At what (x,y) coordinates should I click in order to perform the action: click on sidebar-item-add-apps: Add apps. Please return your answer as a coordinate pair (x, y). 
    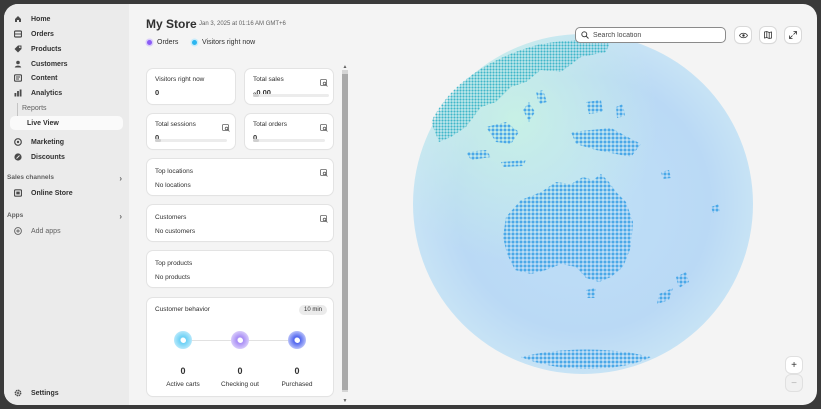
    Looking at the image, I should click on (66, 231).